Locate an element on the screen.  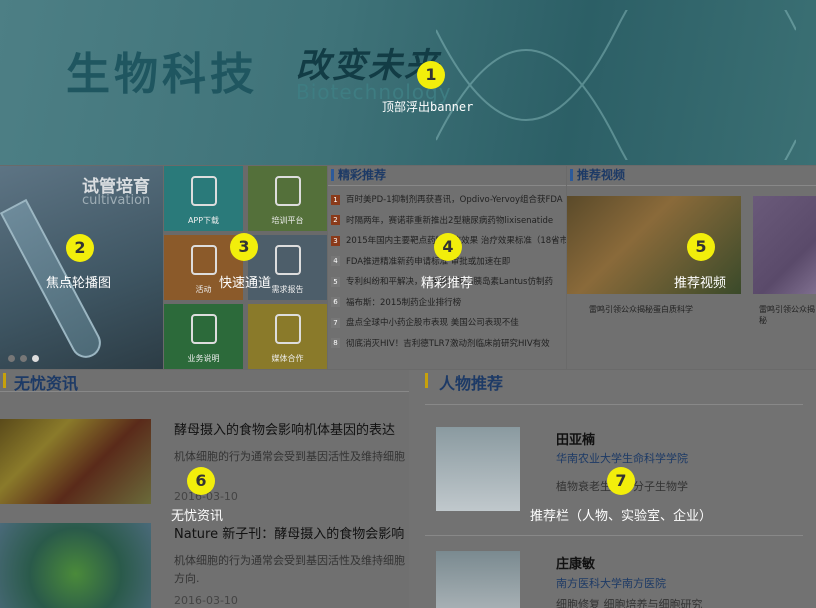
news-rank: 5 is located at coordinates (335, 281).